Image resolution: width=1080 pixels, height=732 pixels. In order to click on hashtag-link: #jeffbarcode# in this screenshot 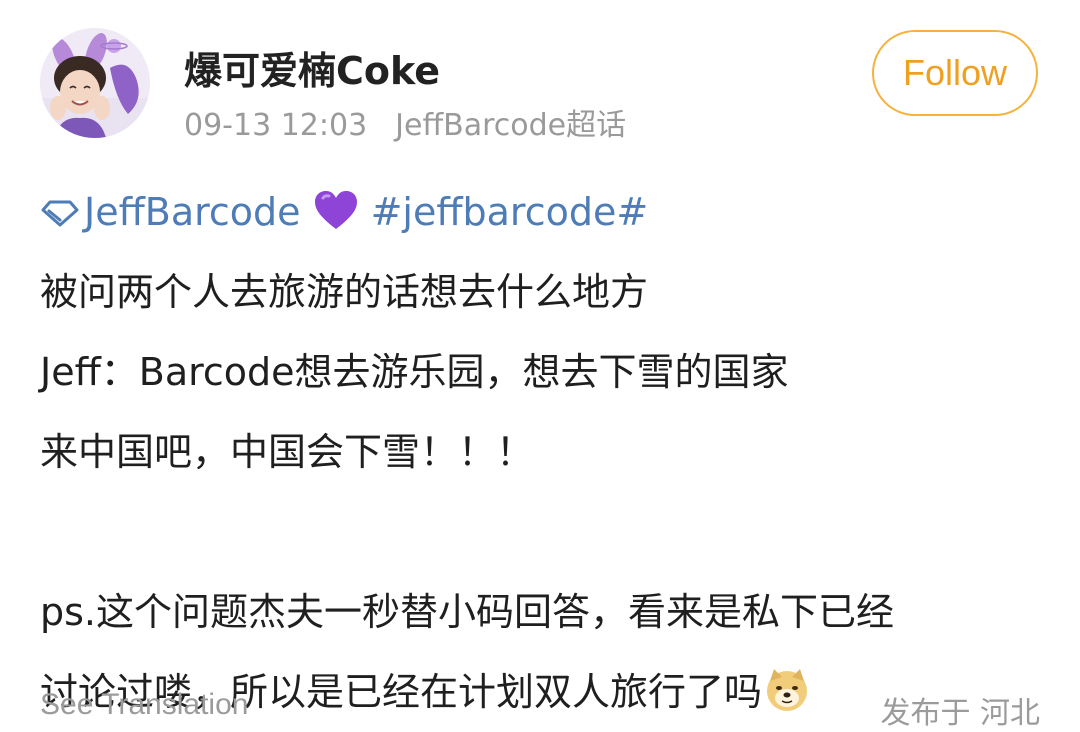, I will do `click(510, 212)`.